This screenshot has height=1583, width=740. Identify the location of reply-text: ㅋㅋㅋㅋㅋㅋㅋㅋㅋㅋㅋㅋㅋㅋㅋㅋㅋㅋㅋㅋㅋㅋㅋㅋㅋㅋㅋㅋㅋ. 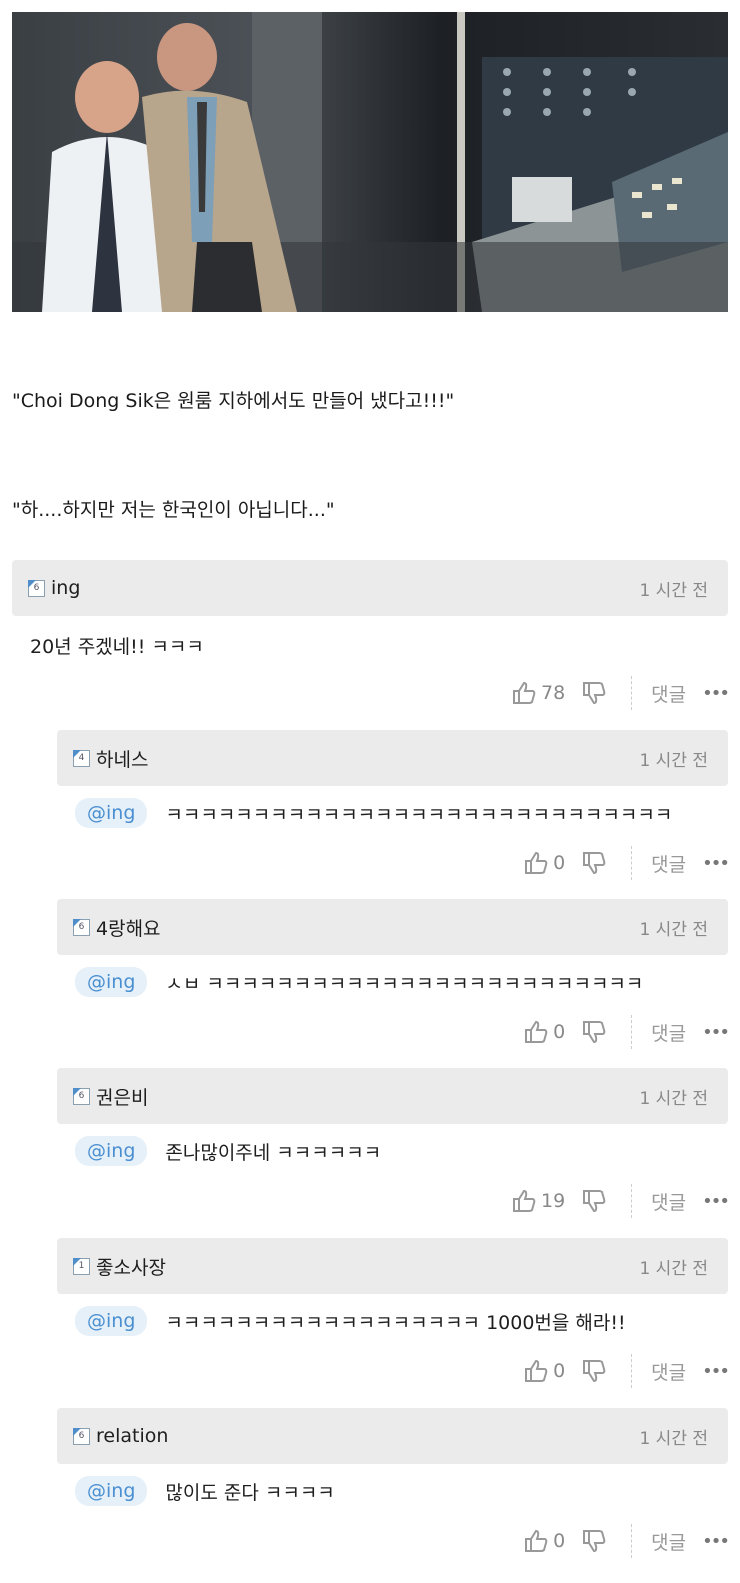
(419, 814).